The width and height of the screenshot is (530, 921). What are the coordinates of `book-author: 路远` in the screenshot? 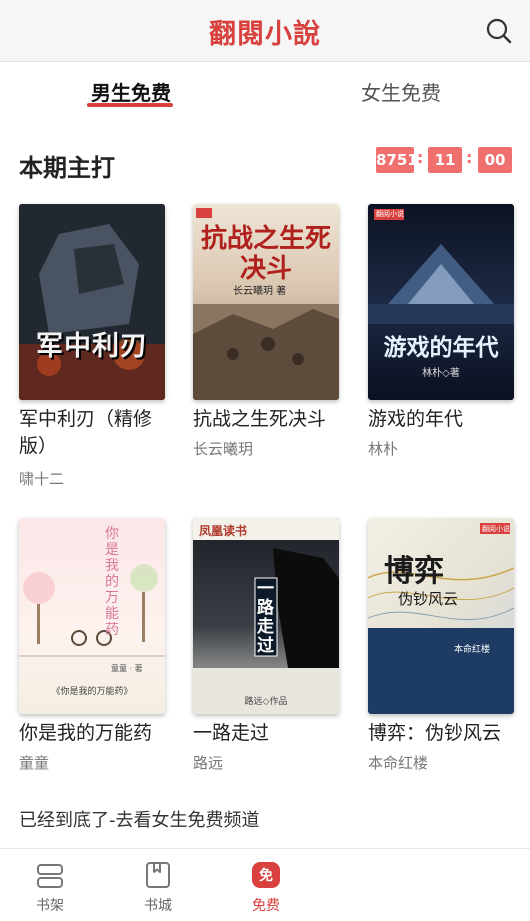 It's located at (208, 763).